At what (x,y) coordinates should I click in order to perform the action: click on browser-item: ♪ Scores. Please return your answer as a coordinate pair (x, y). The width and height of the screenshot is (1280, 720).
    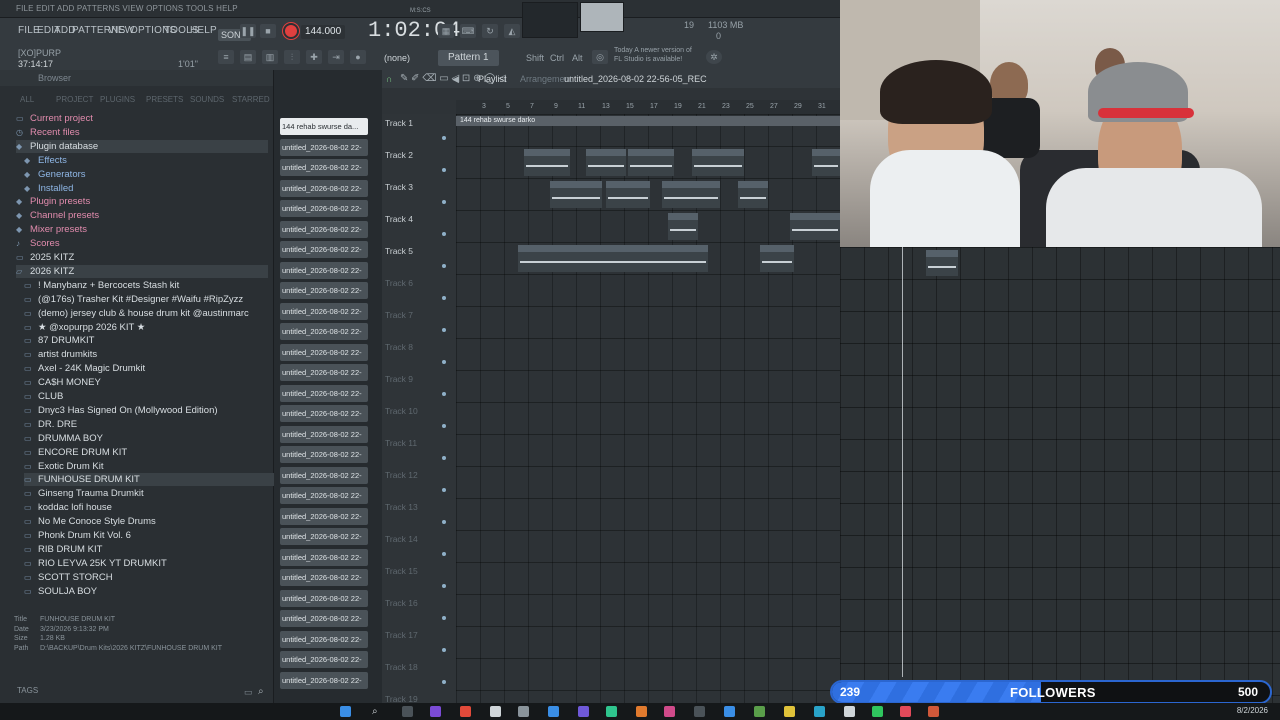
    Looking at the image, I should click on (38, 243).